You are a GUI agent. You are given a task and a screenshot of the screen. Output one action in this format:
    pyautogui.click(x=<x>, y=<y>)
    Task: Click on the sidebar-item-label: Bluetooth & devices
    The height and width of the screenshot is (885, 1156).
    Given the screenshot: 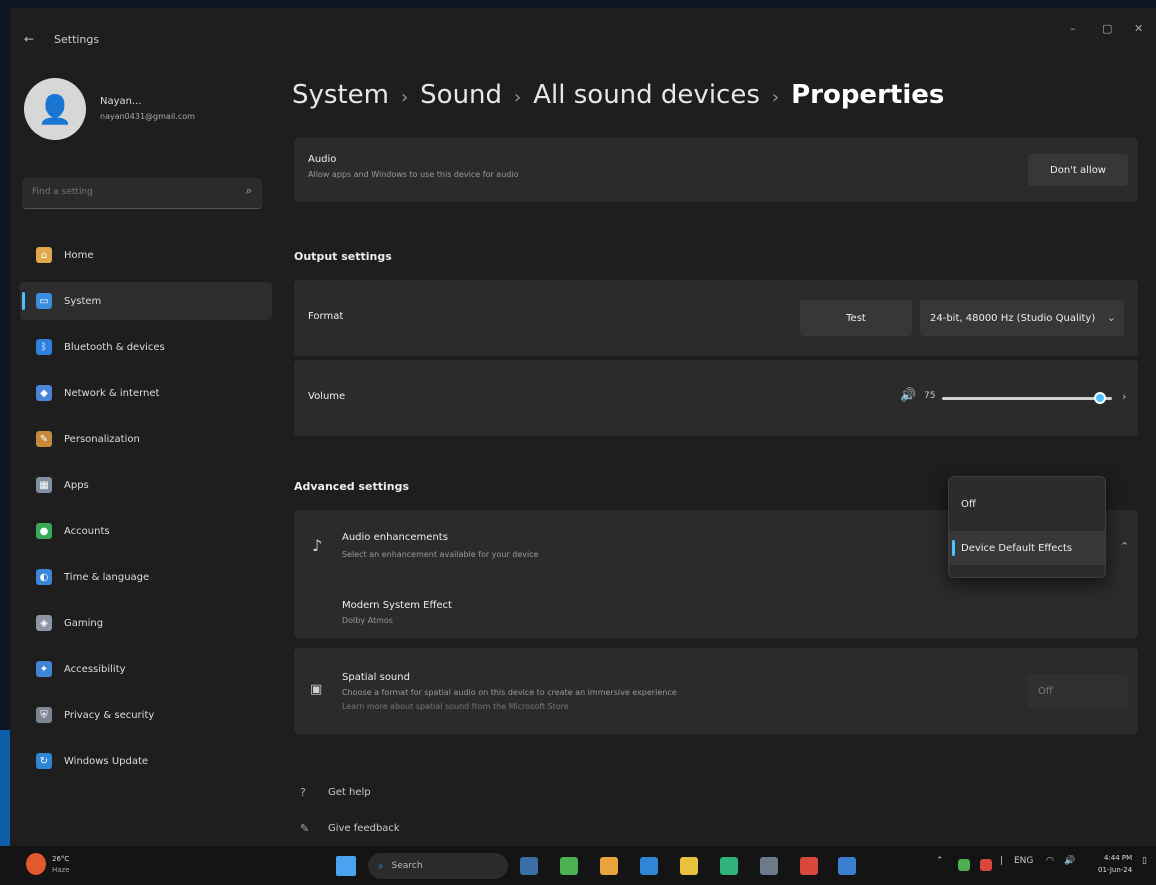 What is the action you would take?
    pyautogui.click(x=114, y=347)
    